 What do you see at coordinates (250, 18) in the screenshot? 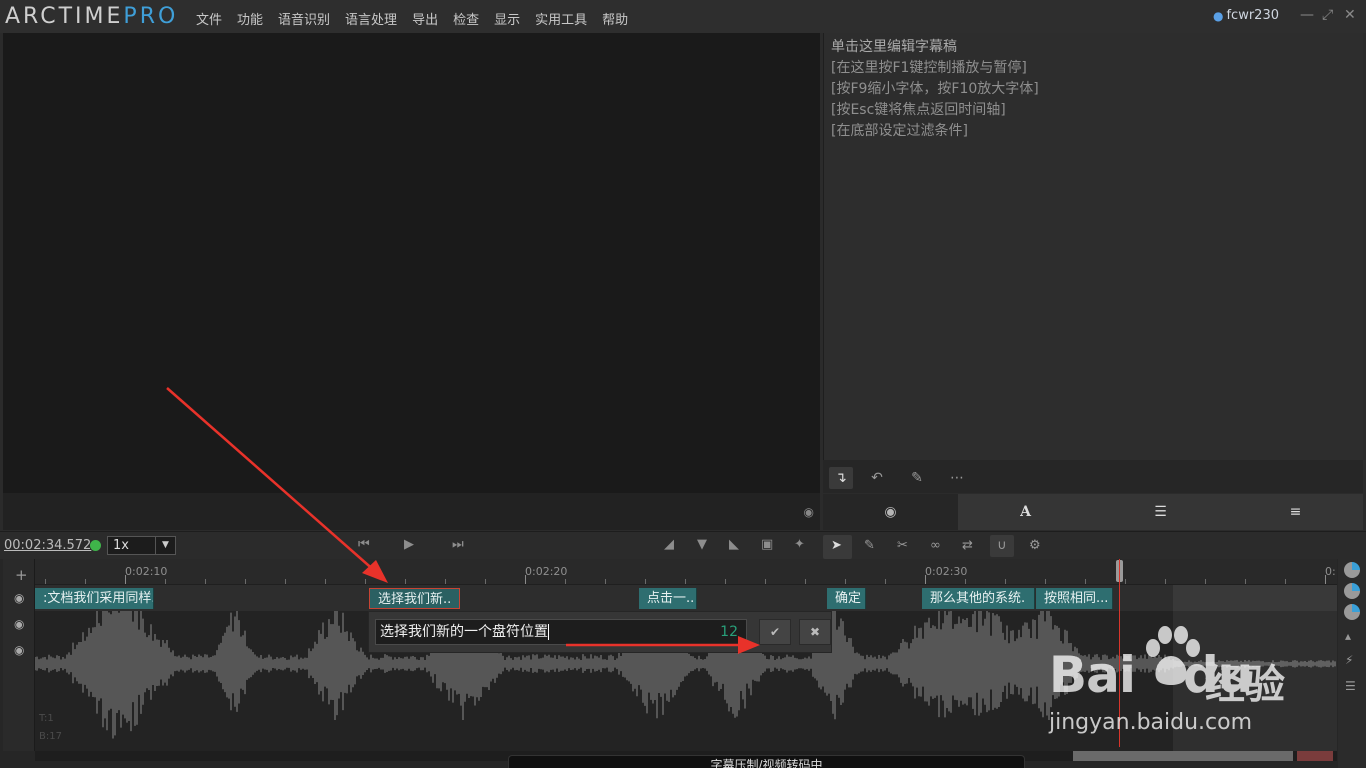
I see `menu-function: 功能` at bounding box center [250, 18].